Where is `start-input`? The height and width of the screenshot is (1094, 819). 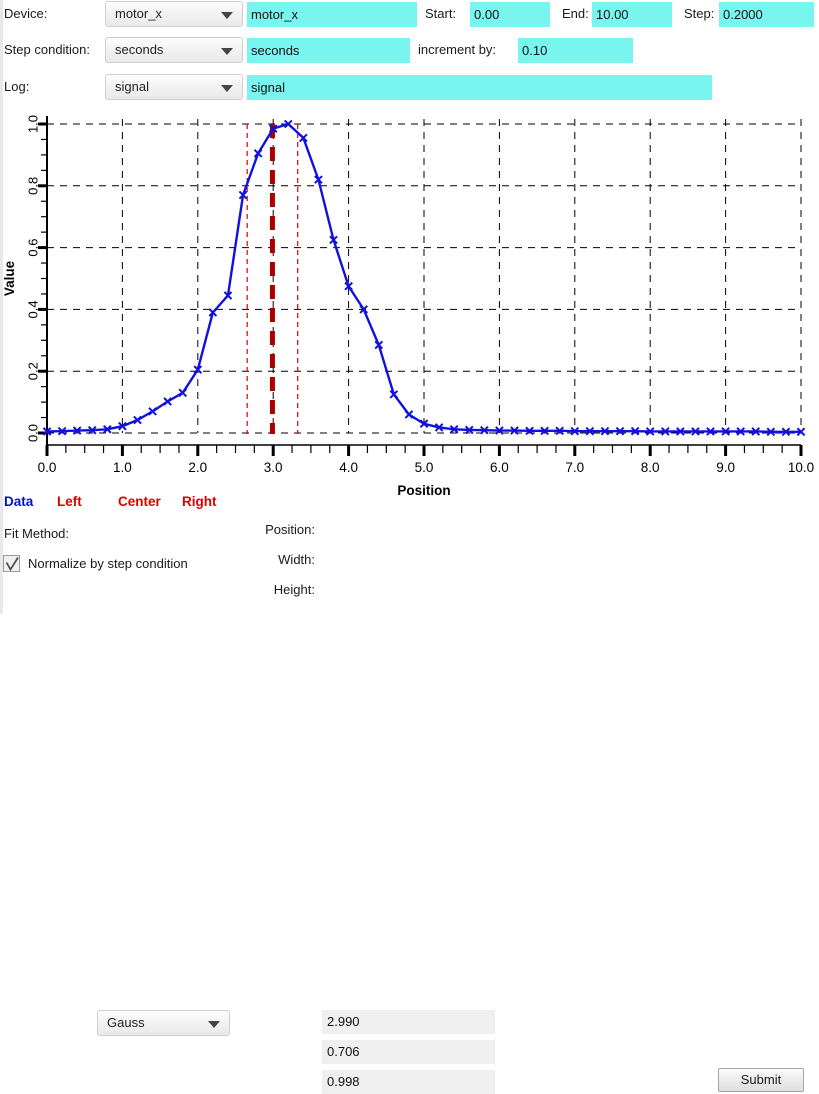
start-input is located at coordinates (510, 14).